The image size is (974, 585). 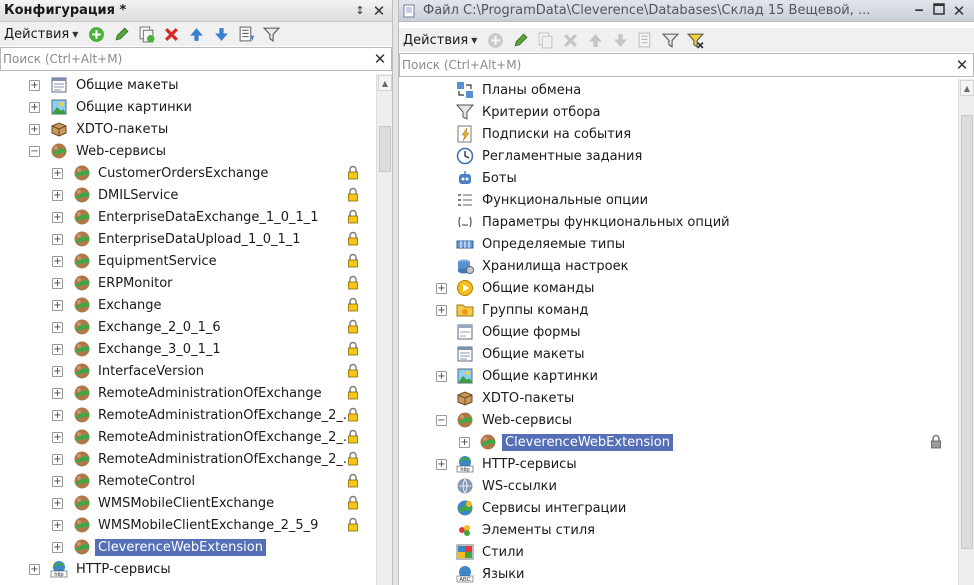 I want to click on tree-item-erpmonitor: + ERPMonitor, so click(x=188, y=283).